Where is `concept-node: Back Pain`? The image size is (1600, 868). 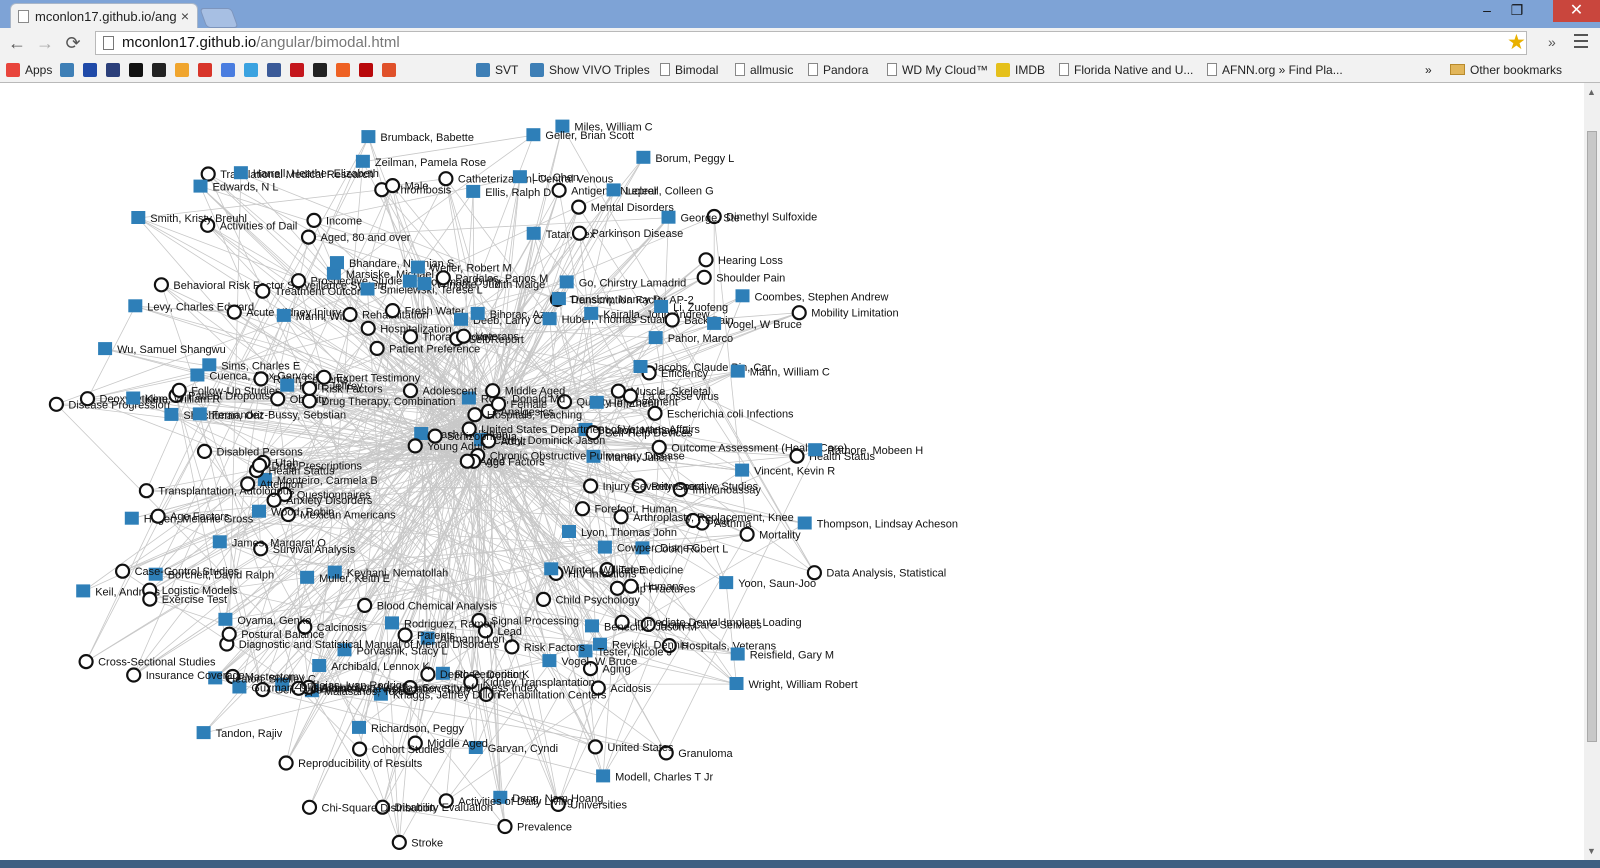 concept-node: Back Pain is located at coordinates (699, 320).